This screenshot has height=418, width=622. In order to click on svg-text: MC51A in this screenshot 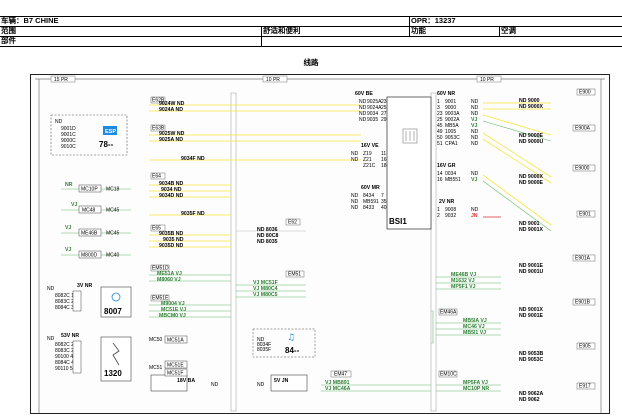, I will do `click(175, 341)`.